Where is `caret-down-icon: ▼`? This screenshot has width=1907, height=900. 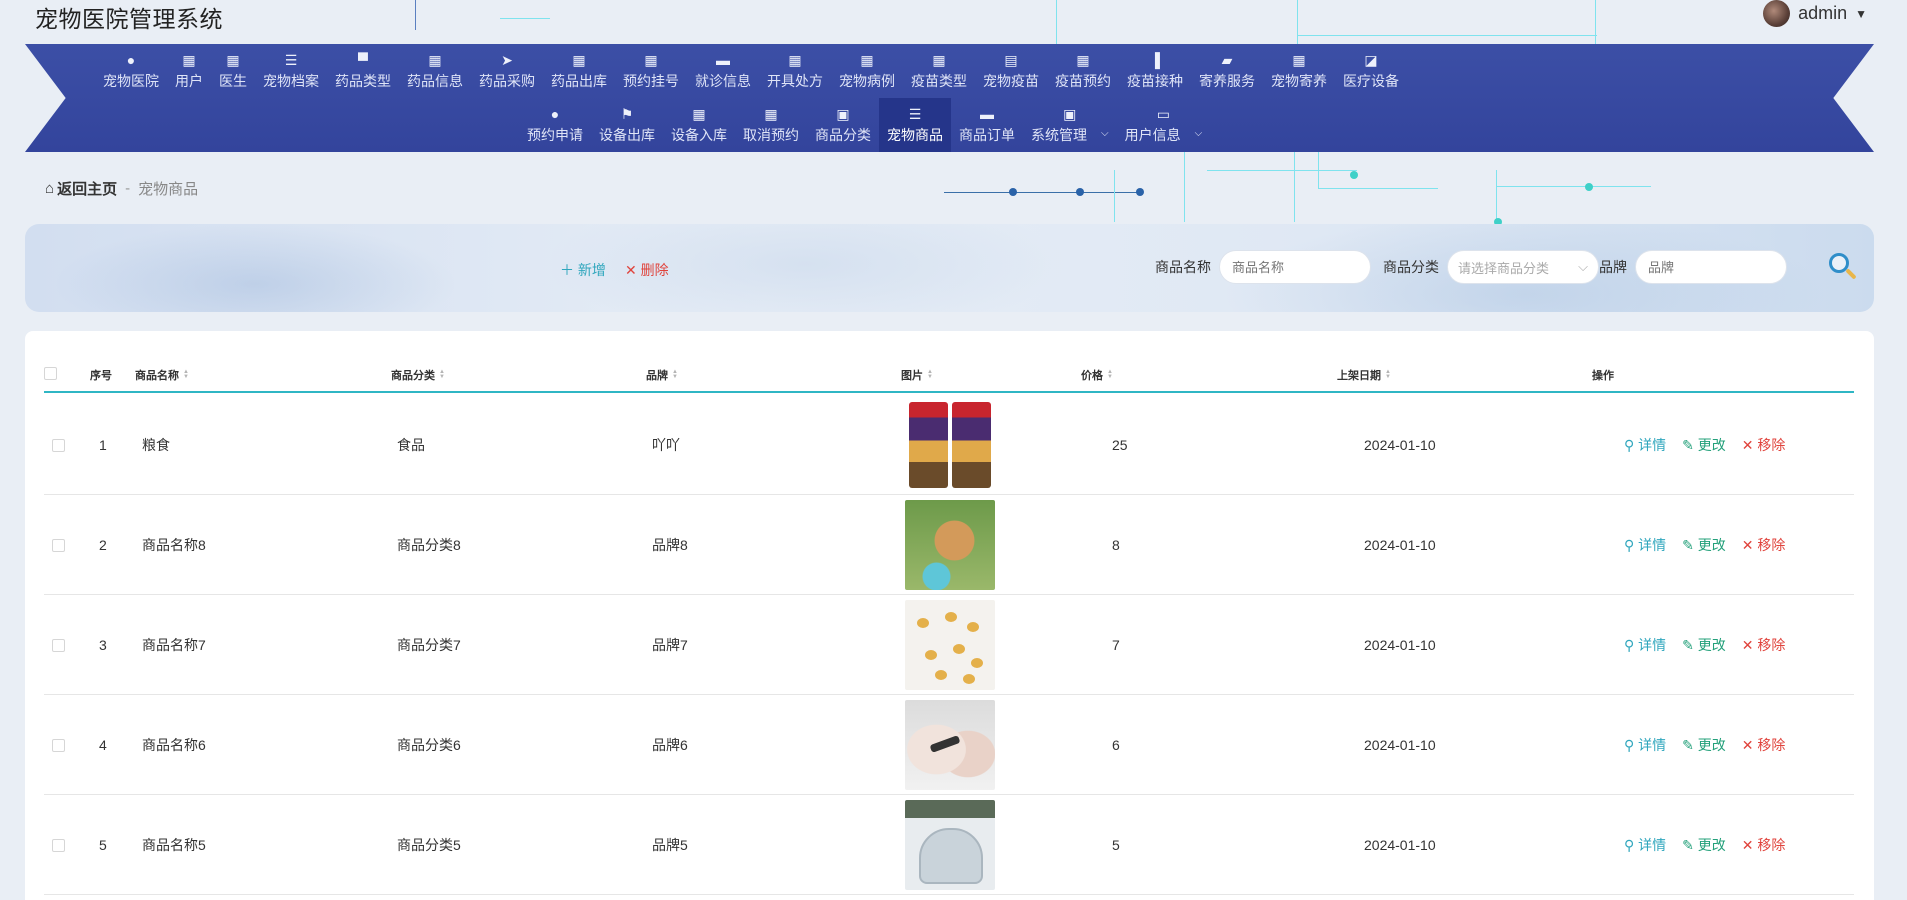 caret-down-icon: ▼ is located at coordinates (1861, 13).